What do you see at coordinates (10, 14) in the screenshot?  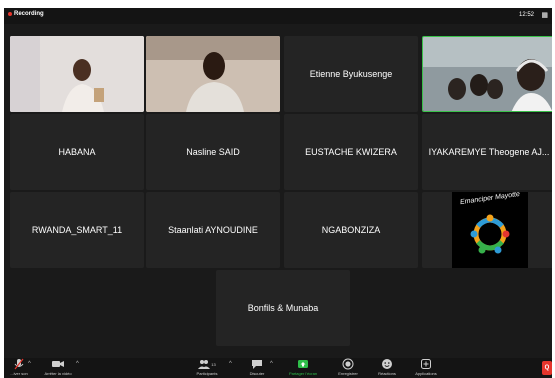 I see `record-dot-icon` at bounding box center [10, 14].